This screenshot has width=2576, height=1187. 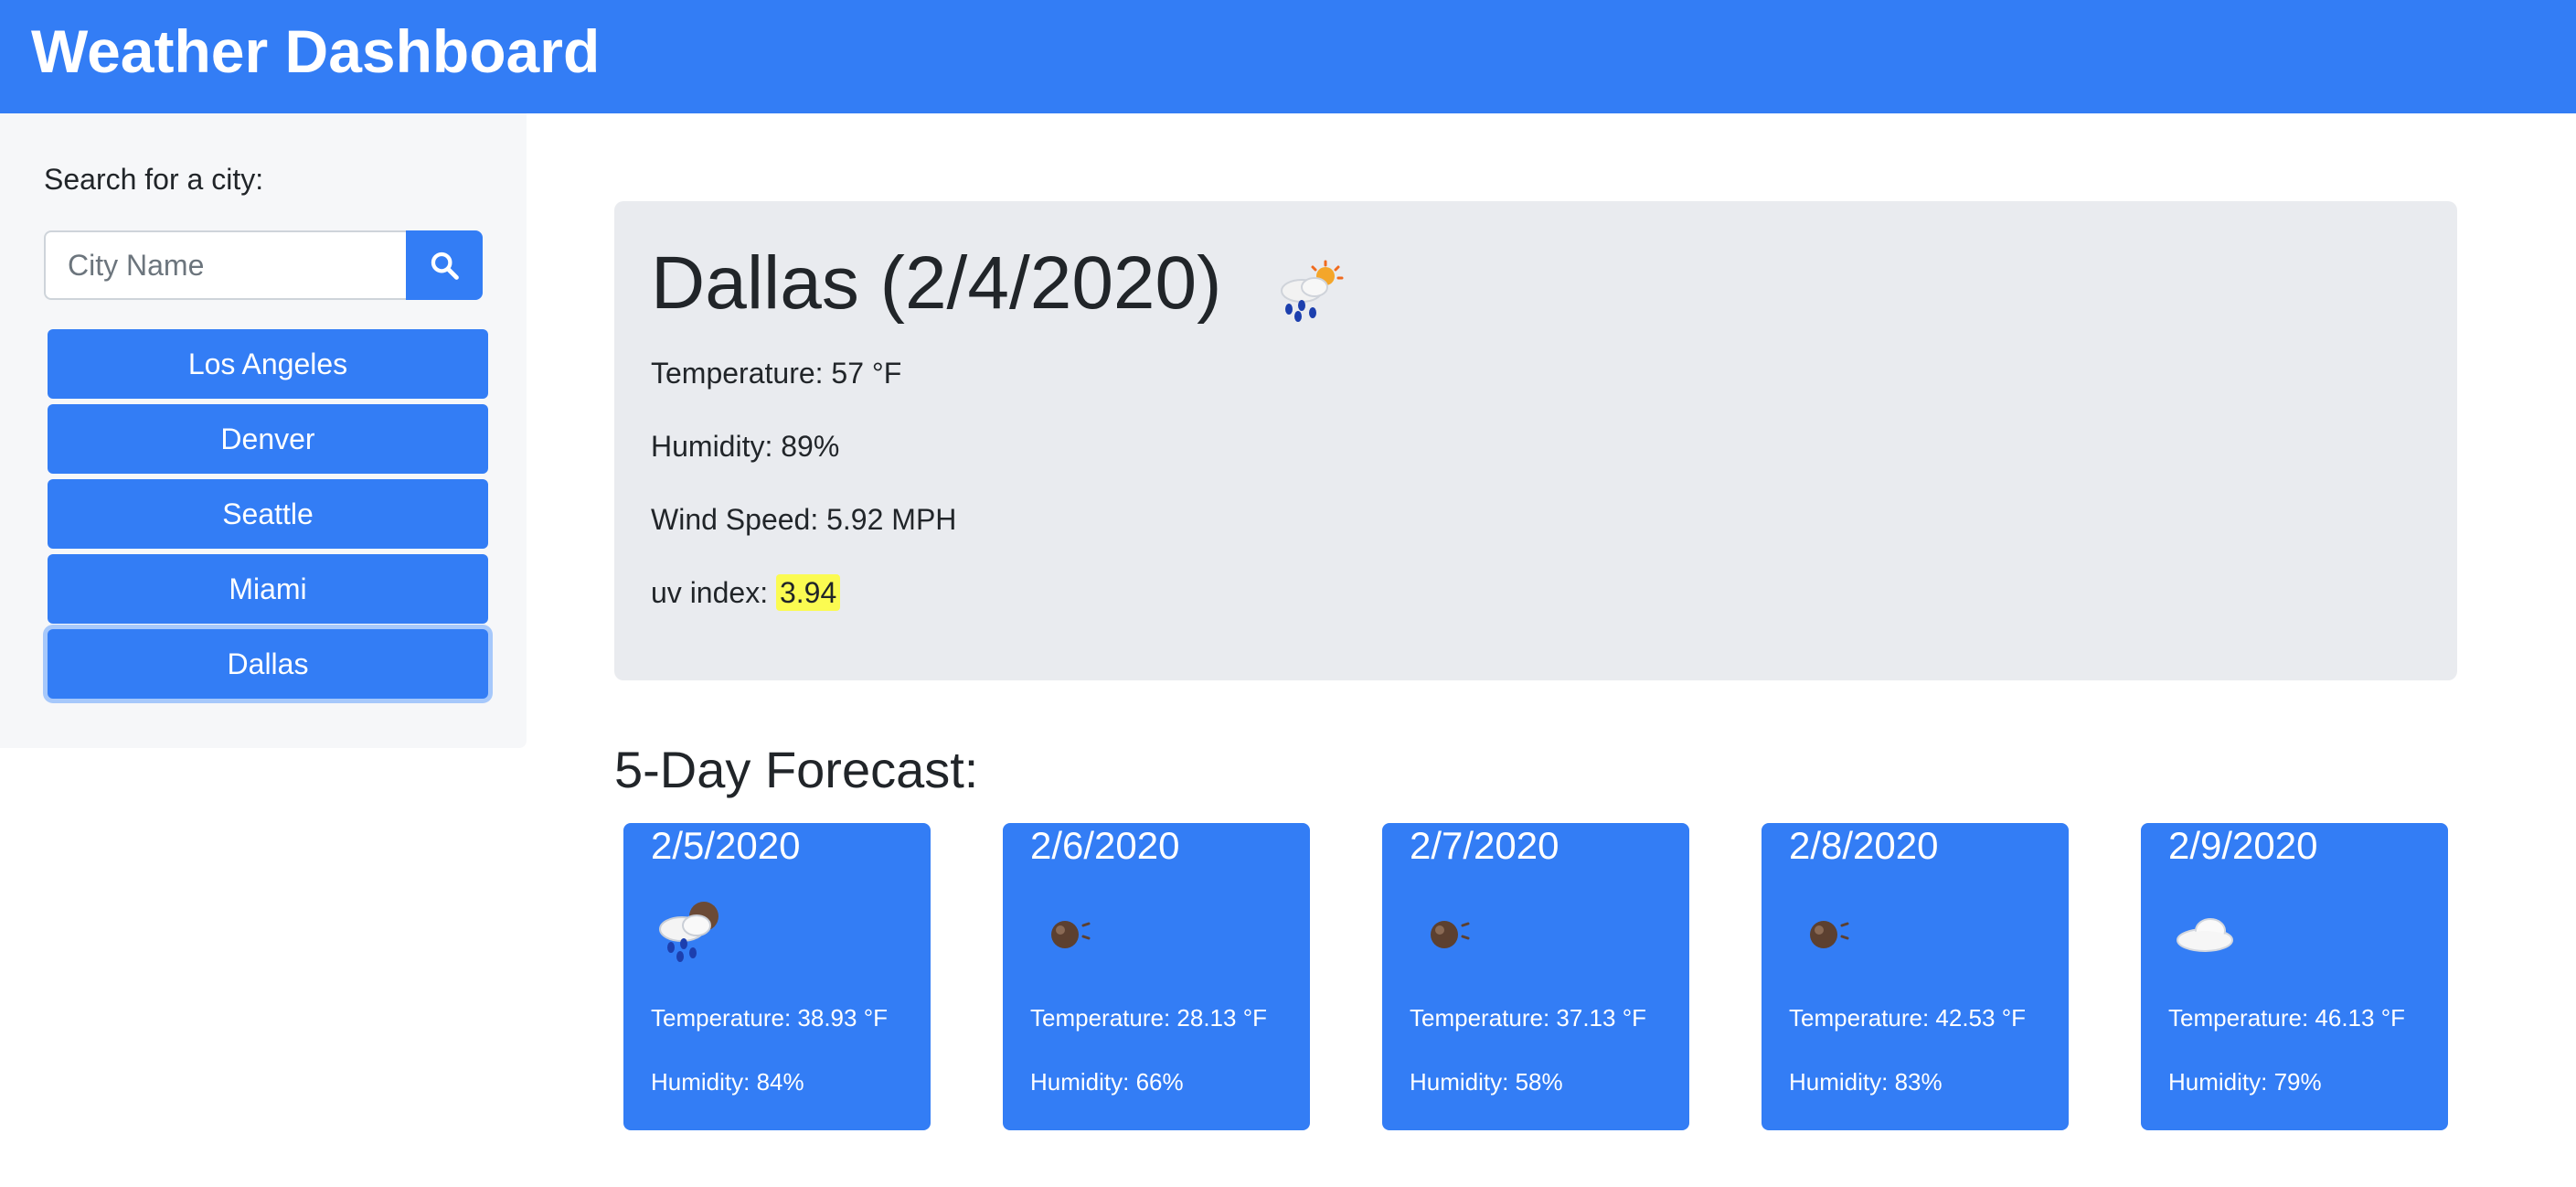 I want to click on search-icon, so click(x=445, y=265).